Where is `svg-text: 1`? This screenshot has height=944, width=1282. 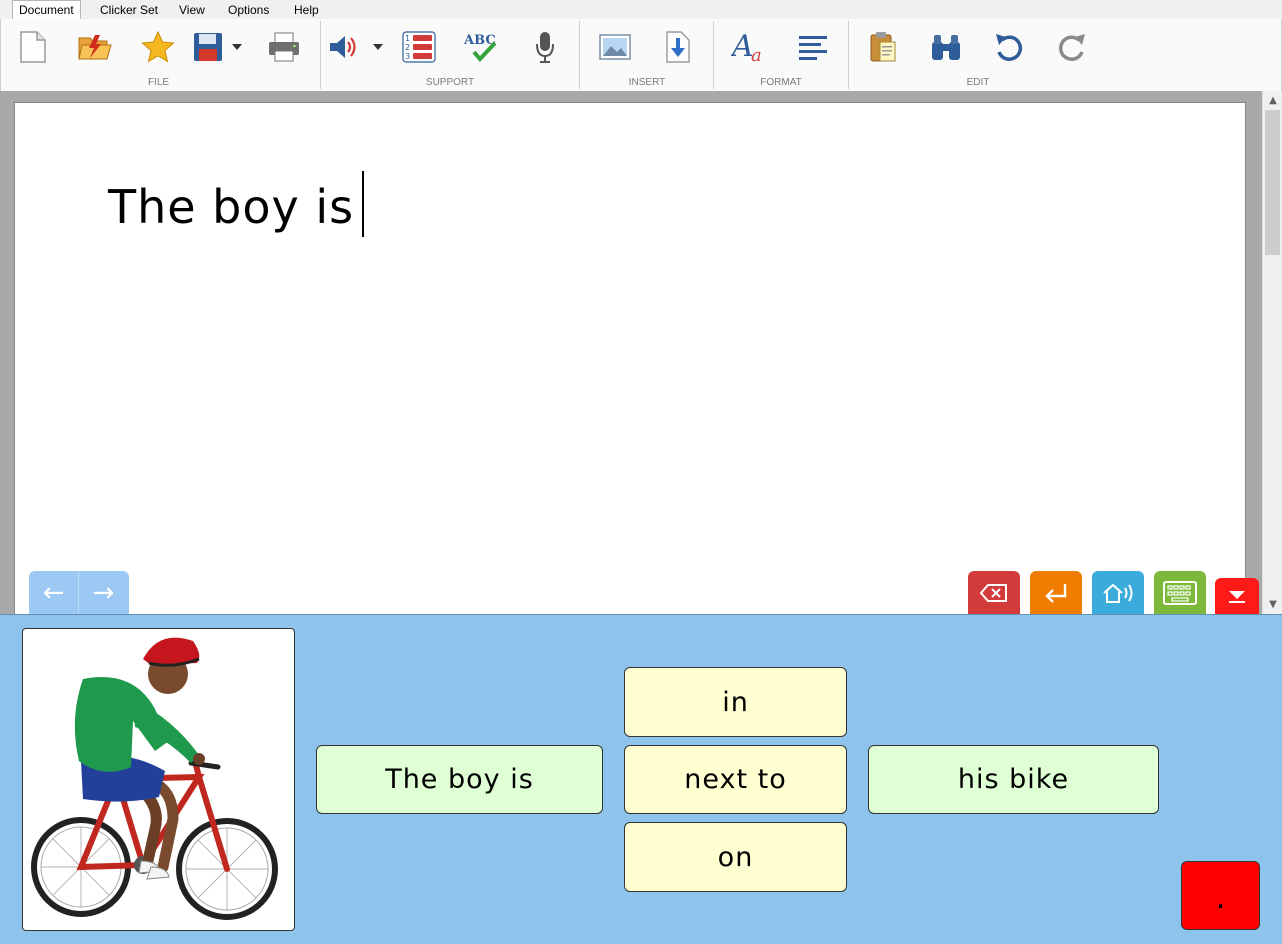
svg-text: 1 is located at coordinates (407, 38).